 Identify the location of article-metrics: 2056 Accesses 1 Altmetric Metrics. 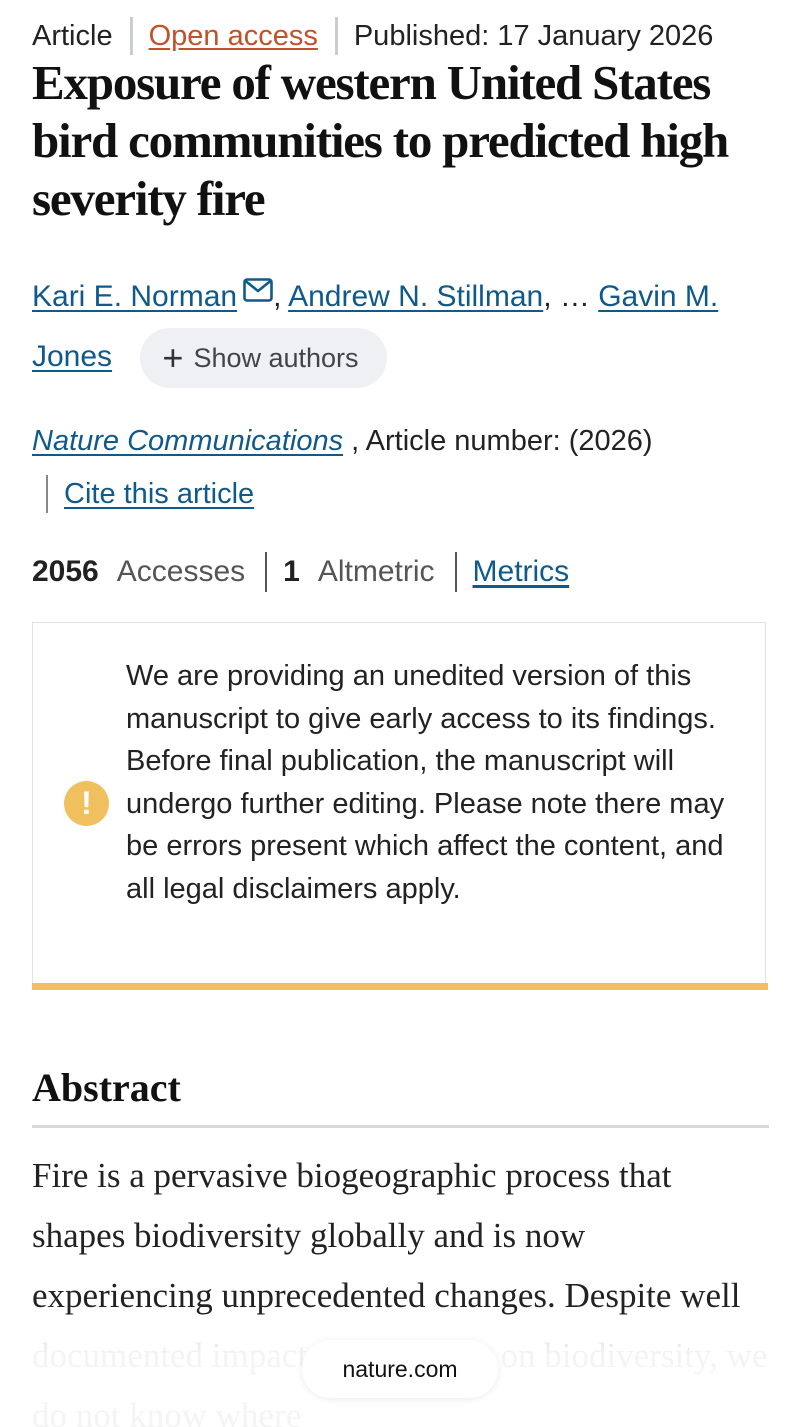
(300, 572).